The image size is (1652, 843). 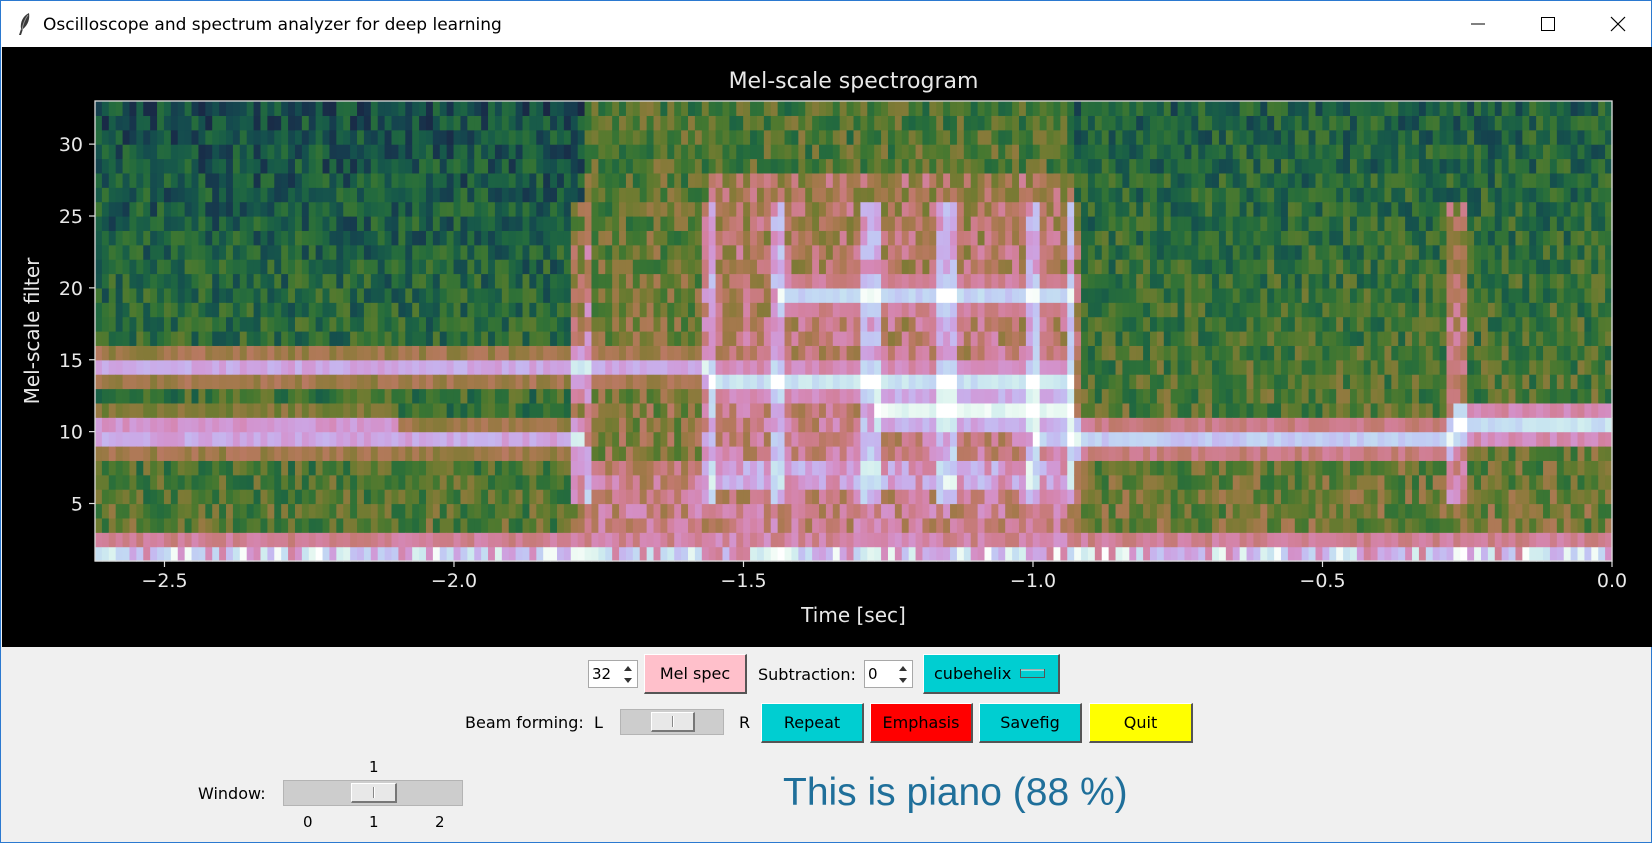 What do you see at coordinates (1548, 24) in the screenshot?
I see `maximize-button` at bounding box center [1548, 24].